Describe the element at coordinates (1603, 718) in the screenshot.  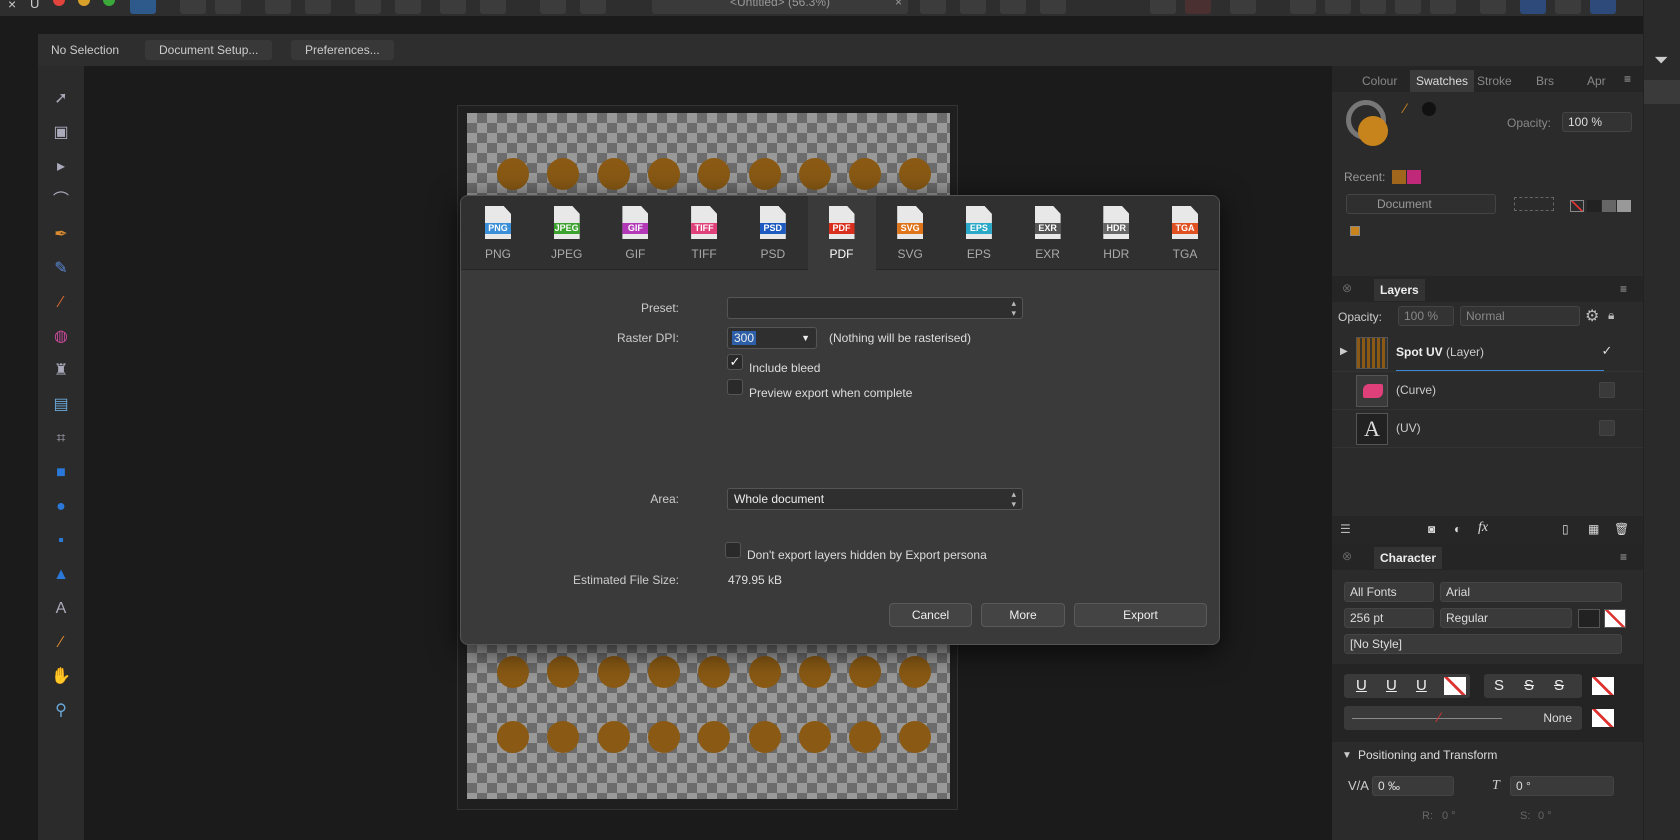
I see `outline-color-none` at that location.